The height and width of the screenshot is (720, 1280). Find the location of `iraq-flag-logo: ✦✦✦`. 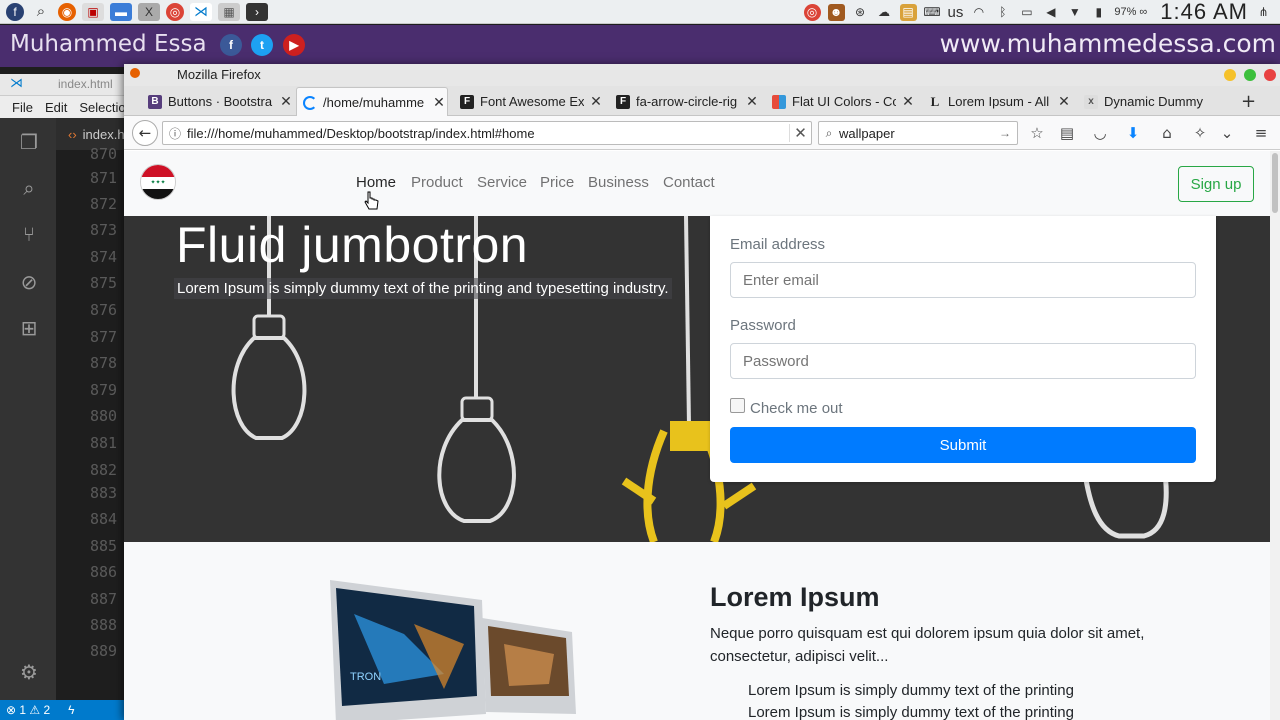

iraq-flag-logo: ✦✦✦ is located at coordinates (158, 182).